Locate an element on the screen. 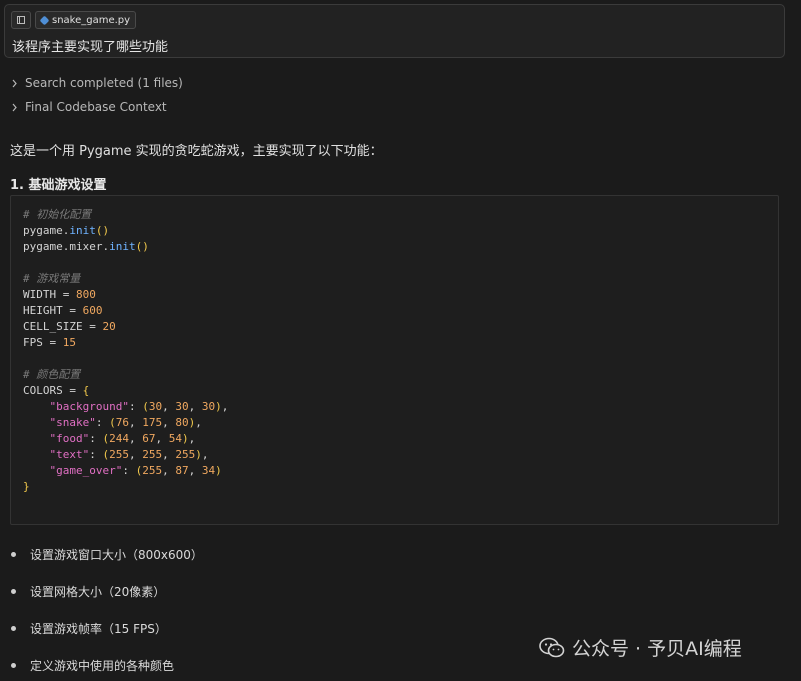 This screenshot has height=681, width=801. code-string: "background" is located at coordinates (89, 406).